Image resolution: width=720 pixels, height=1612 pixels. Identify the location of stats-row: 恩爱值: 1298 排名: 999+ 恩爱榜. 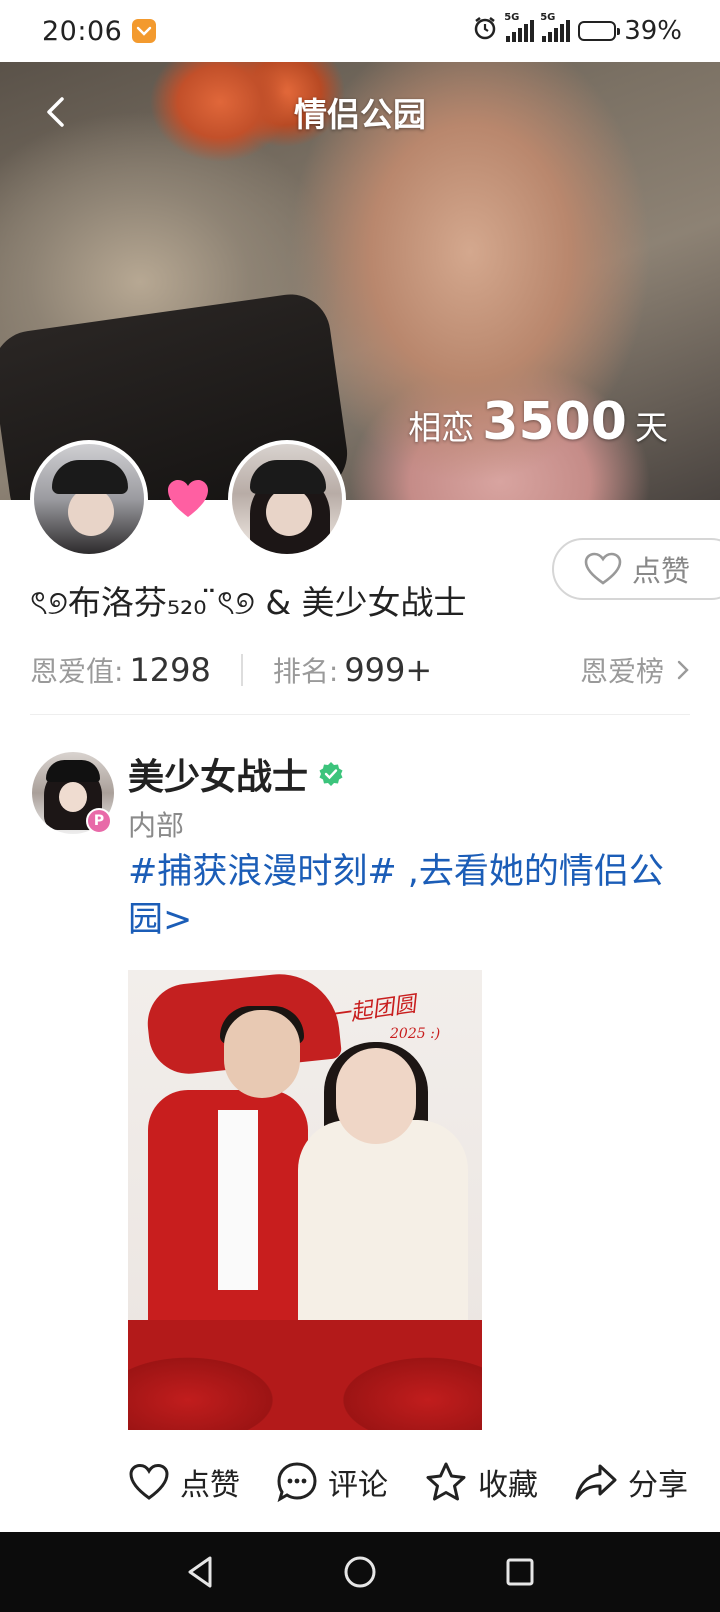
(360, 670).